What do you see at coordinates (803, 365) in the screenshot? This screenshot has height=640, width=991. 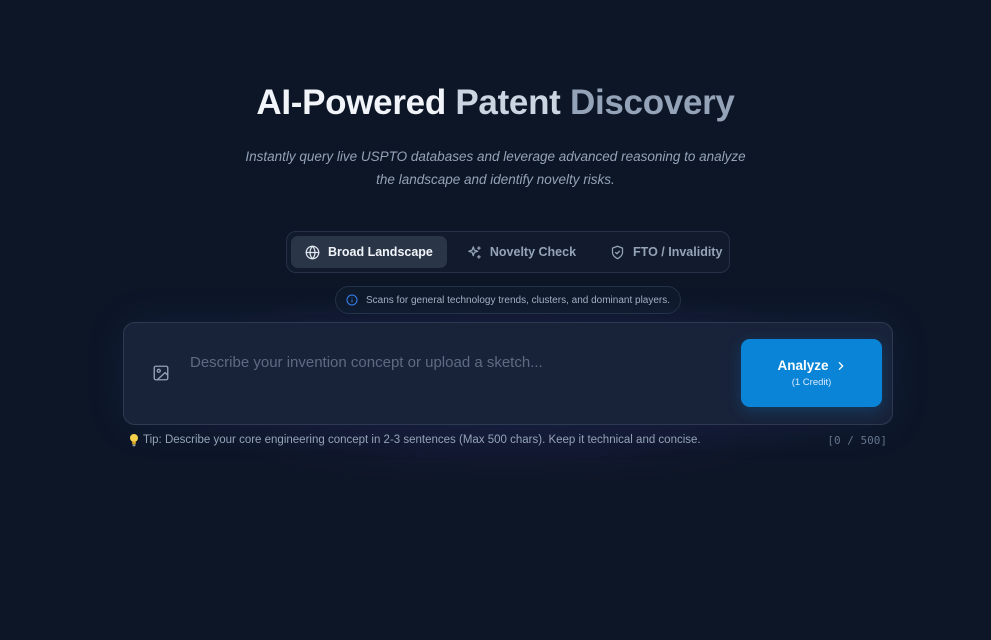 I see `analyze-label: Analyze` at bounding box center [803, 365].